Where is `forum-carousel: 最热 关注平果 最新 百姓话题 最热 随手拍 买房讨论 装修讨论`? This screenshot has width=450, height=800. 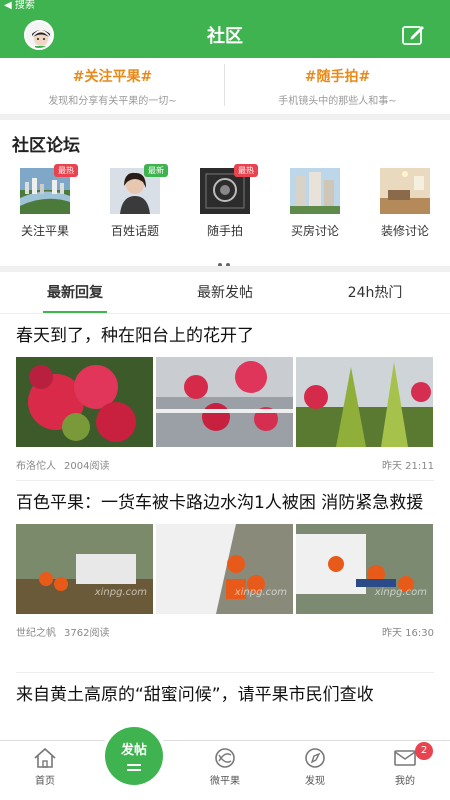 forum-carousel: 最热 关注平果 最新 百姓话题 最热 随手拍 买房讨论 装修讨论 is located at coordinates (225, 201).